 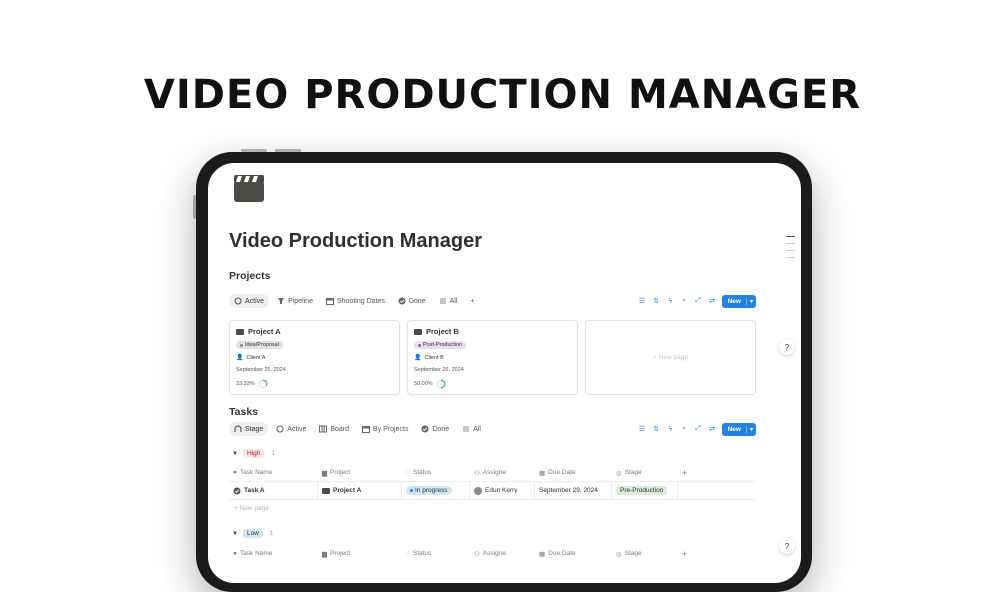 What do you see at coordinates (241, 345) in the screenshot?
I see `badge-dot-icon` at bounding box center [241, 345].